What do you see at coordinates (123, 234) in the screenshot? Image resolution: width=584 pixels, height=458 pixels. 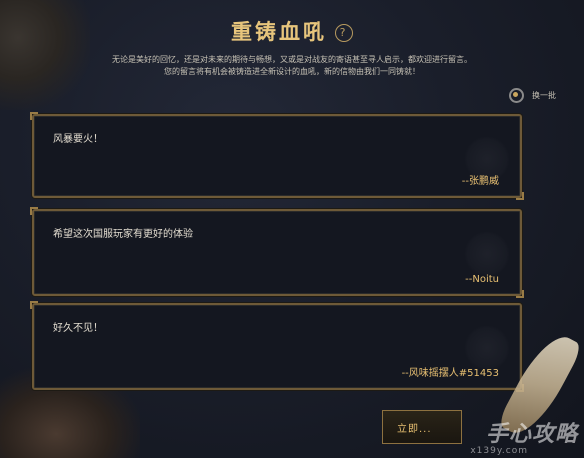 I see `message-text: 希望这次国服玩家有更好的体验` at bounding box center [123, 234].